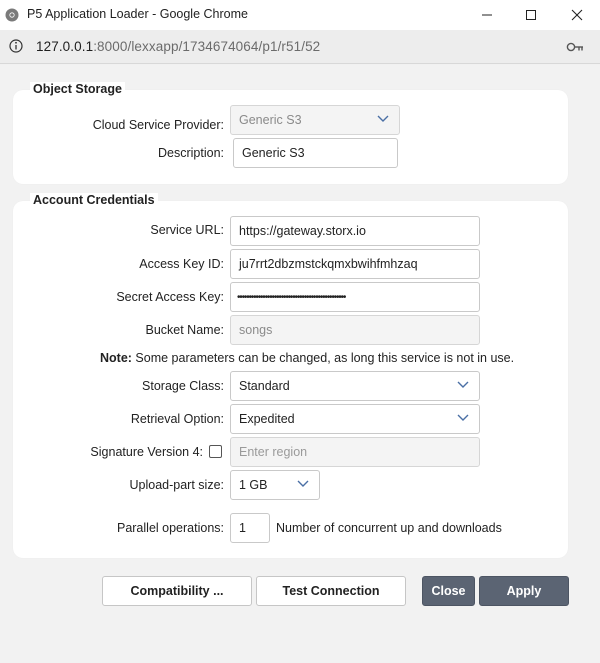  What do you see at coordinates (315, 120) in the screenshot?
I see `provider-select: Generic S3` at bounding box center [315, 120].